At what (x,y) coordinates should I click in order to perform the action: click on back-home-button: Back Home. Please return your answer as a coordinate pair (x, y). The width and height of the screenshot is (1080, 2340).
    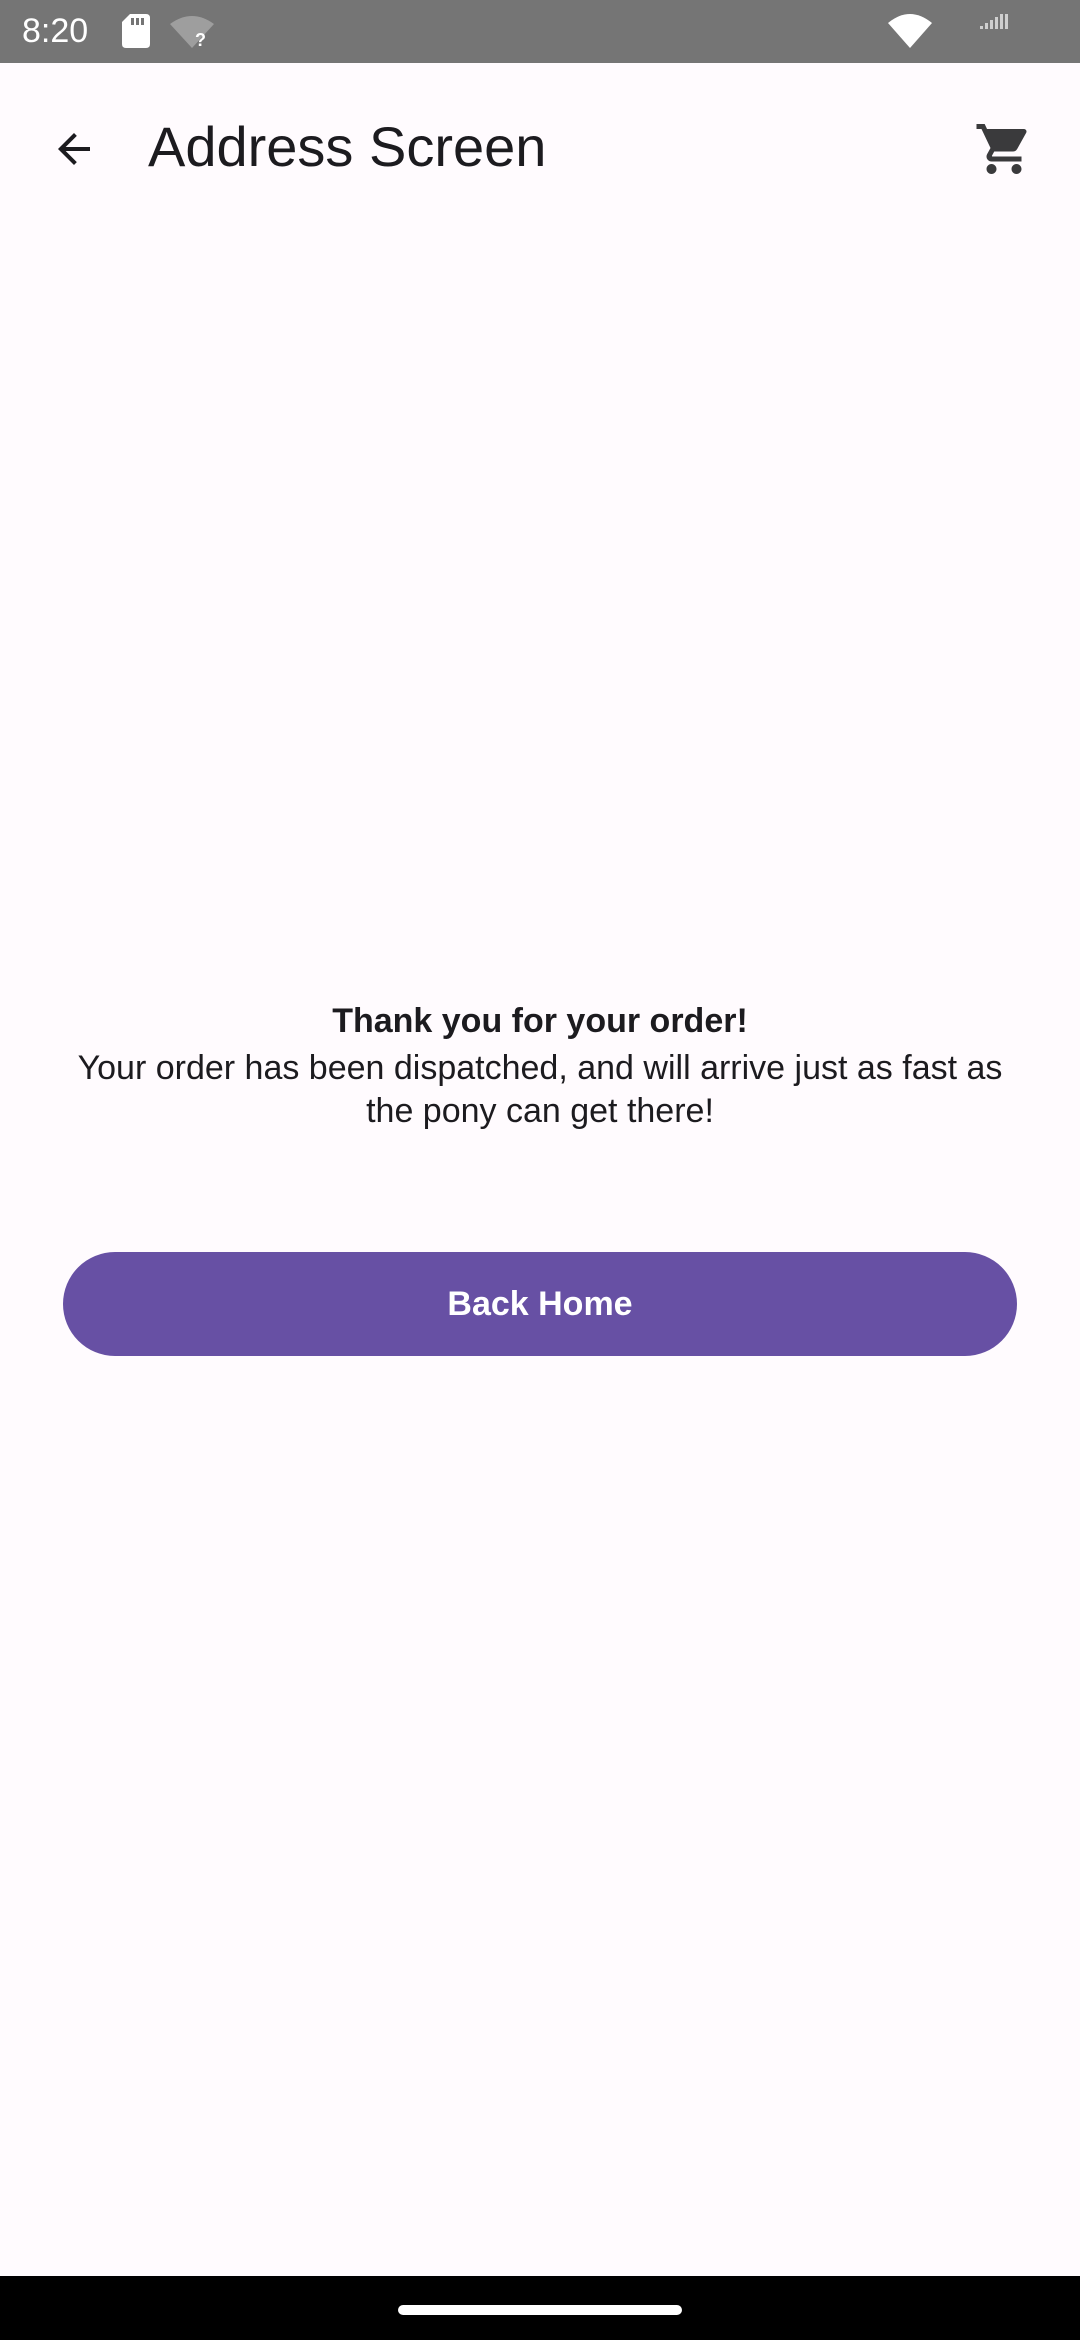
    Looking at the image, I should click on (540, 1304).